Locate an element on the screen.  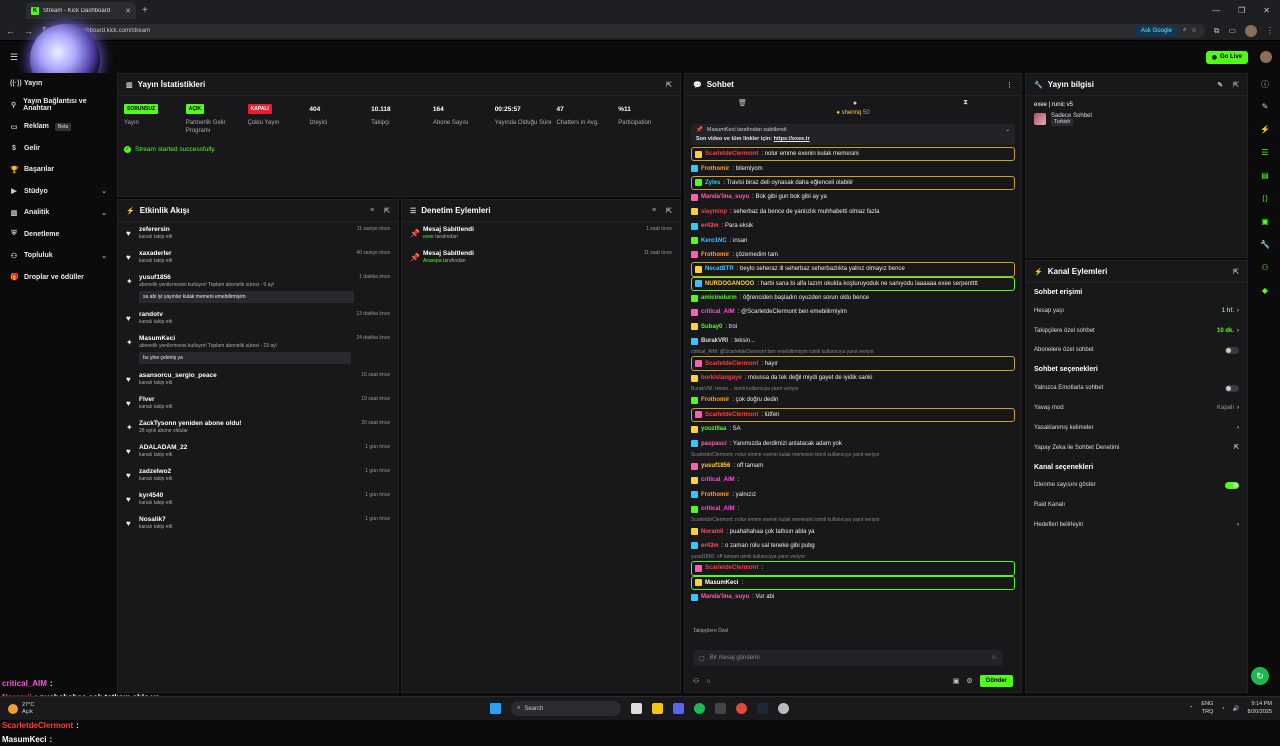
wifi-icon: ◔ is located at coordinates (1222, 709).